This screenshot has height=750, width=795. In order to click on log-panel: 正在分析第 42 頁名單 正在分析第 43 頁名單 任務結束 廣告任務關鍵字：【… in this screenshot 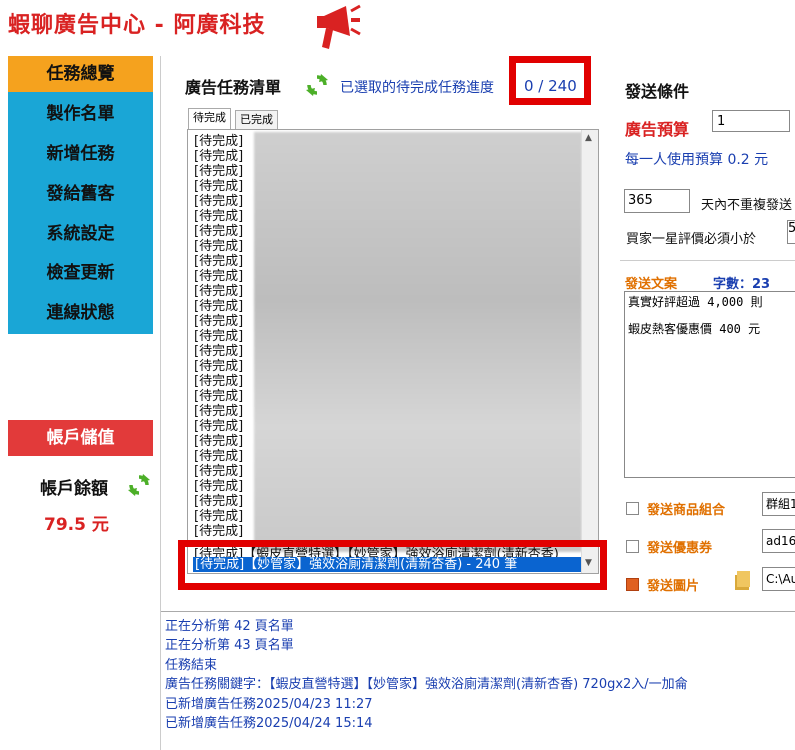, I will do `click(426, 675)`.